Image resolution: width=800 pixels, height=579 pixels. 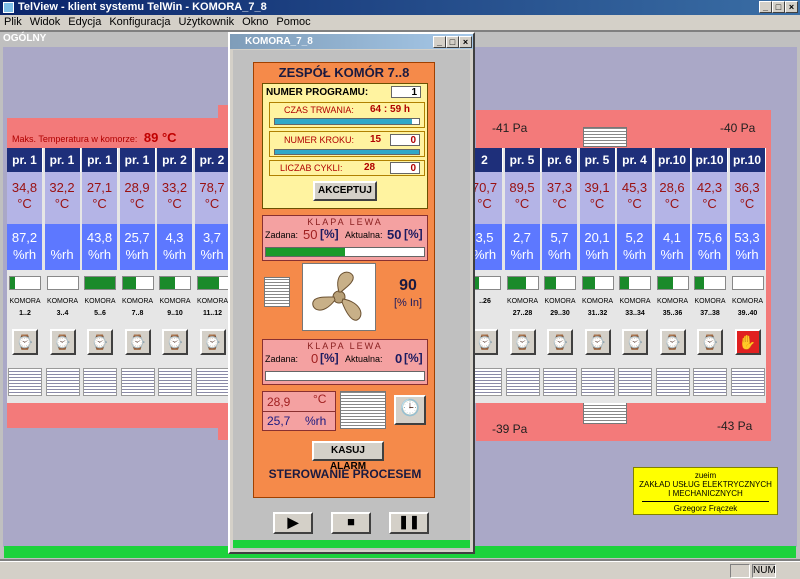 What do you see at coordinates (672, 247) in the screenshot?
I see `chamber-humidity: 4,1 %rh` at bounding box center [672, 247].